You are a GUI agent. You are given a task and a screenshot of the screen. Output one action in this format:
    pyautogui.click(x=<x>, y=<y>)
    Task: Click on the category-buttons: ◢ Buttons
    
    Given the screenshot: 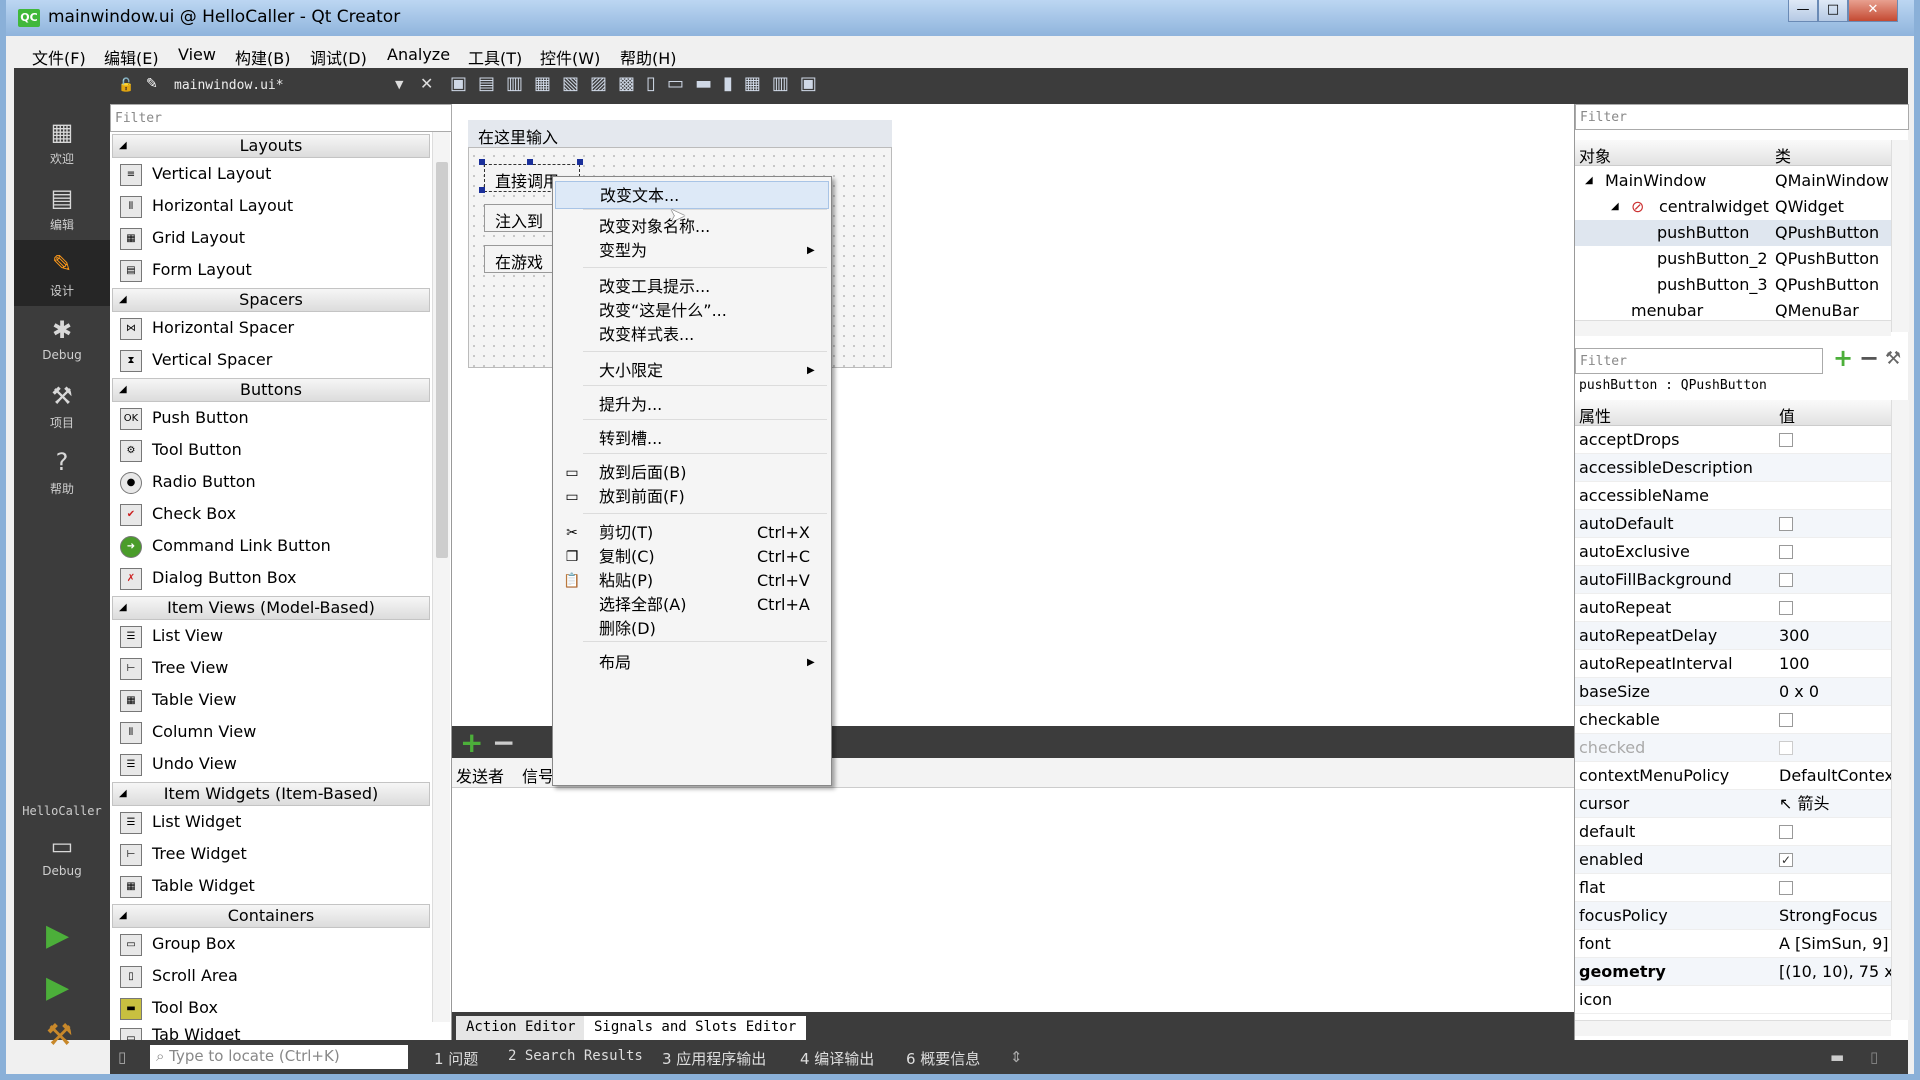 What is the action you would take?
    pyautogui.click(x=271, y=390)
    